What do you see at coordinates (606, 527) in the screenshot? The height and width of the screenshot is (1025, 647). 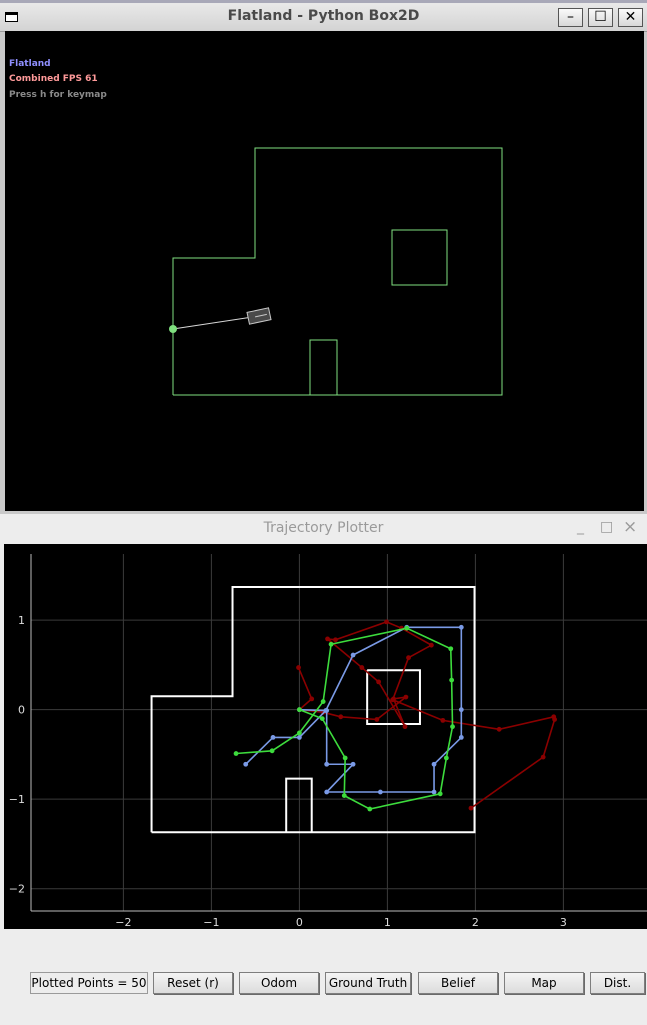 I see `plotter-maximize-button: □` at bounding box center [606, 527].